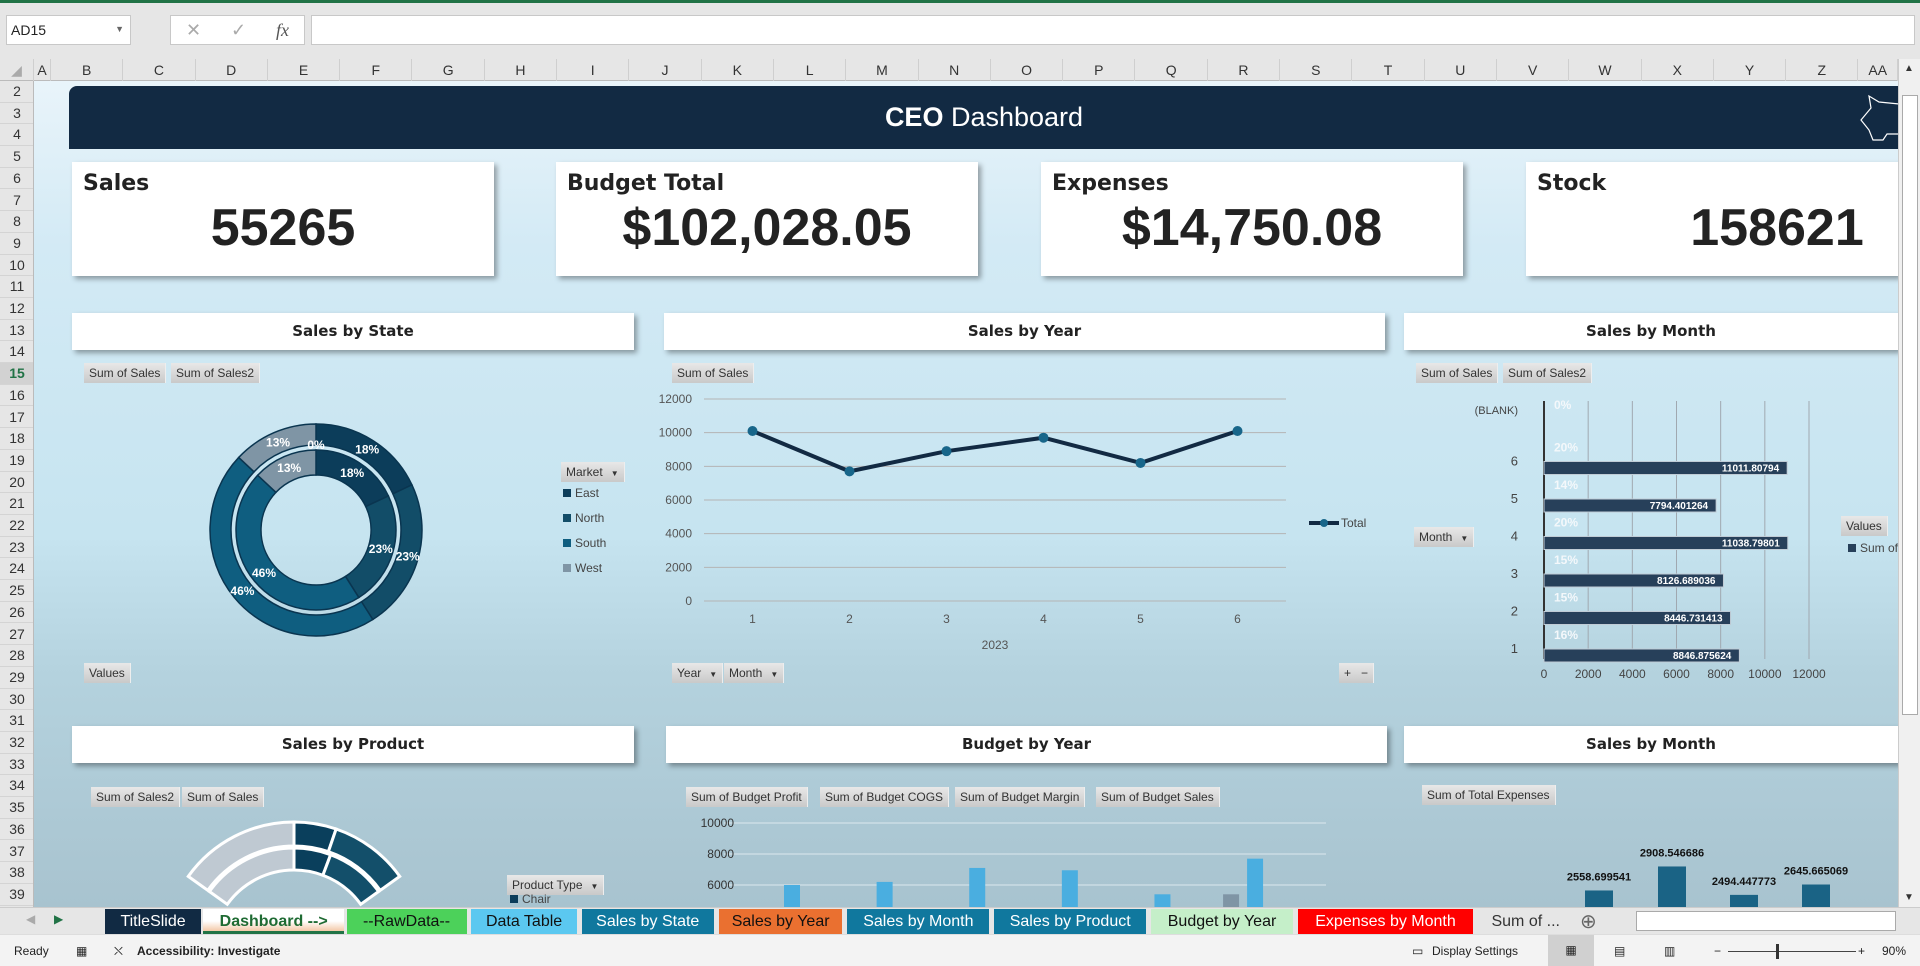  I want to click on formula-input, so click(1113, 30).